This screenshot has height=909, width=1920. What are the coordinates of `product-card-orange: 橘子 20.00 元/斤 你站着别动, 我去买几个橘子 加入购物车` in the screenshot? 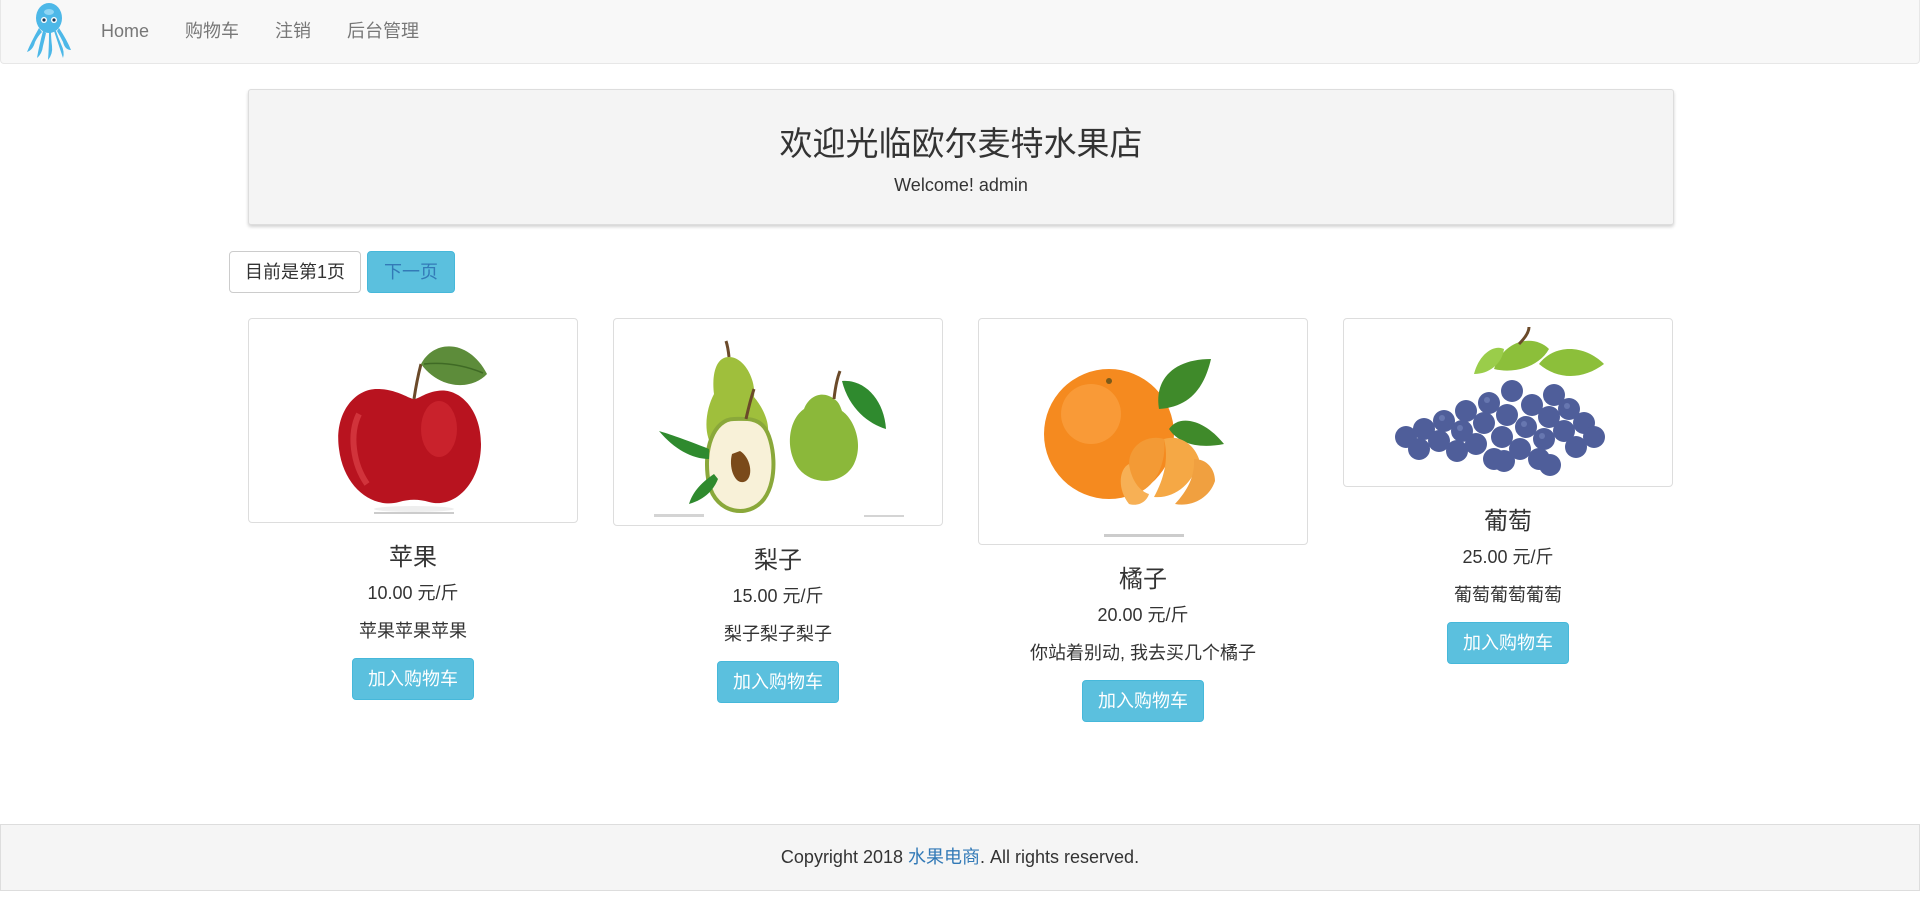 It's located at (1143, 520).